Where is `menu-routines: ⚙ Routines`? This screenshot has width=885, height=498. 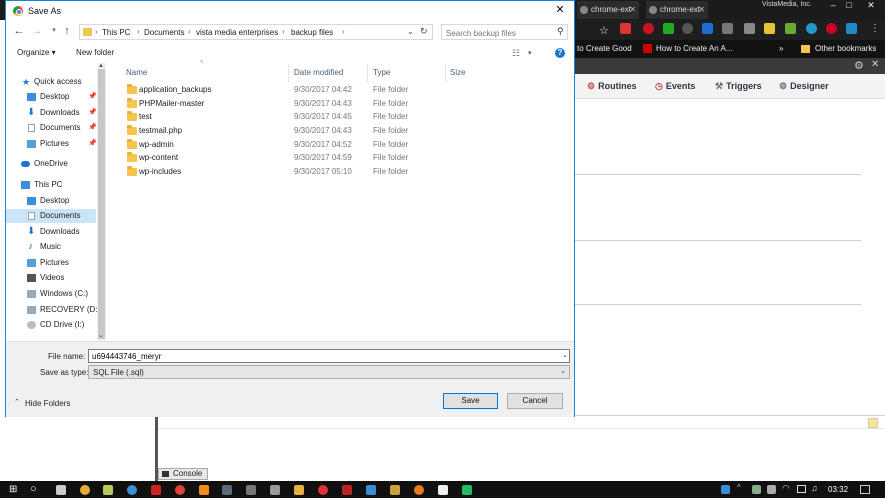
menu-routines: ⚙ Routines is located at coordinates (612, 86).